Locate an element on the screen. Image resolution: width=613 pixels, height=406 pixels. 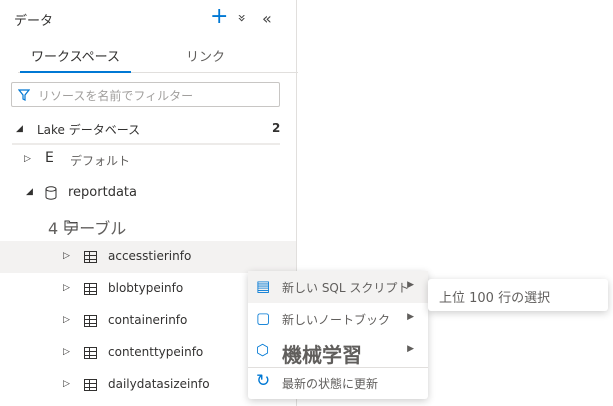
filter-input: リソースを名前でフィルター is located at coordinates (145, 94).